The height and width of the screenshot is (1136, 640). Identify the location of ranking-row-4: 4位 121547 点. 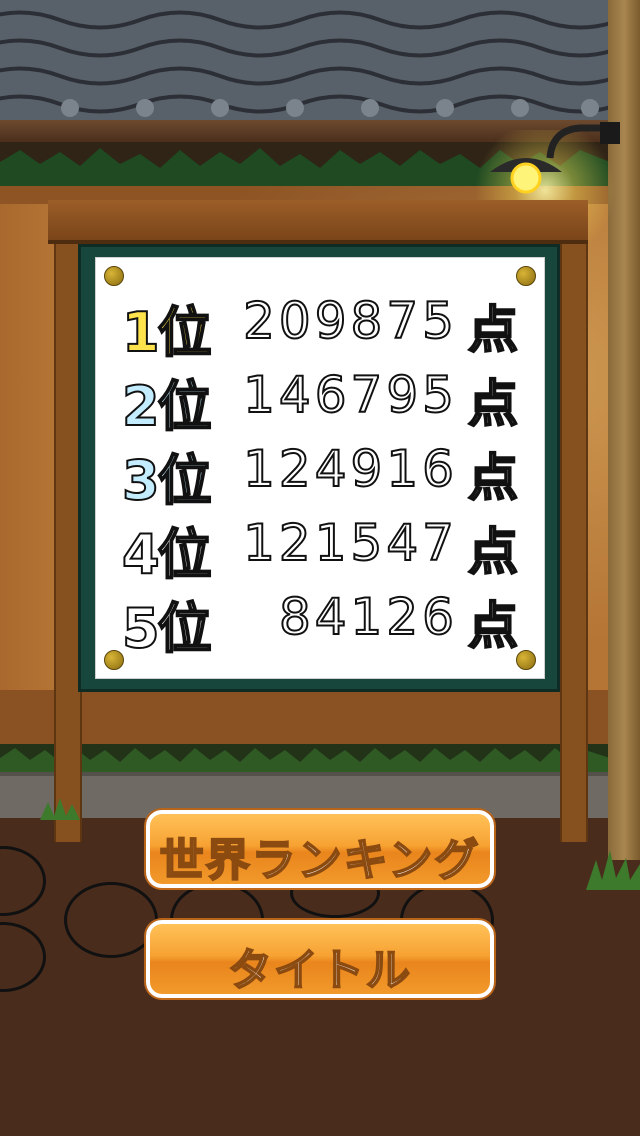
(320, 545).